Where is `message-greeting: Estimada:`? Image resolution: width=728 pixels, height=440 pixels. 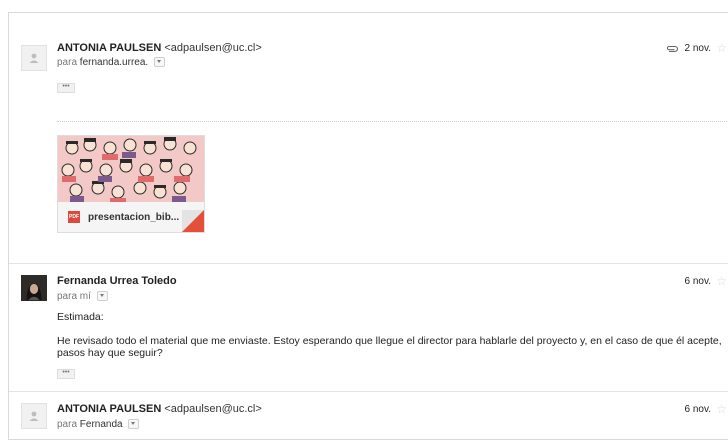
message-greeting: Estimada: is located at coordinates (80, 317).